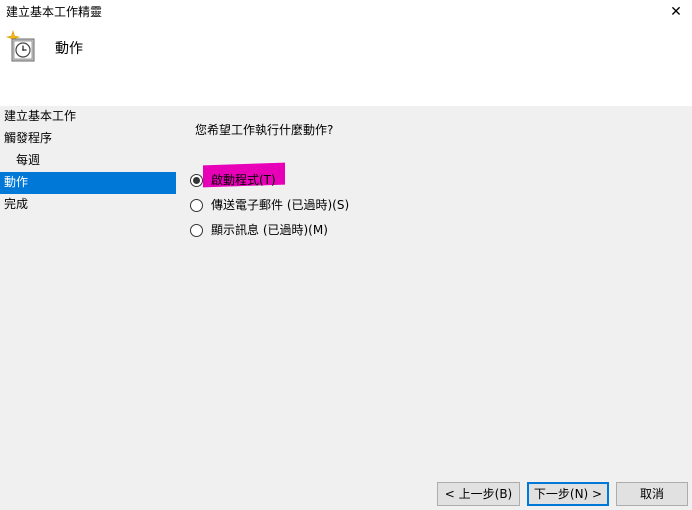 Image resolution: width=692 pixels, height=510 pixels. Describe the element at coordinates (54, 12) in the screenshot. I see `window-title: 建立基本工作精靈` at that location.